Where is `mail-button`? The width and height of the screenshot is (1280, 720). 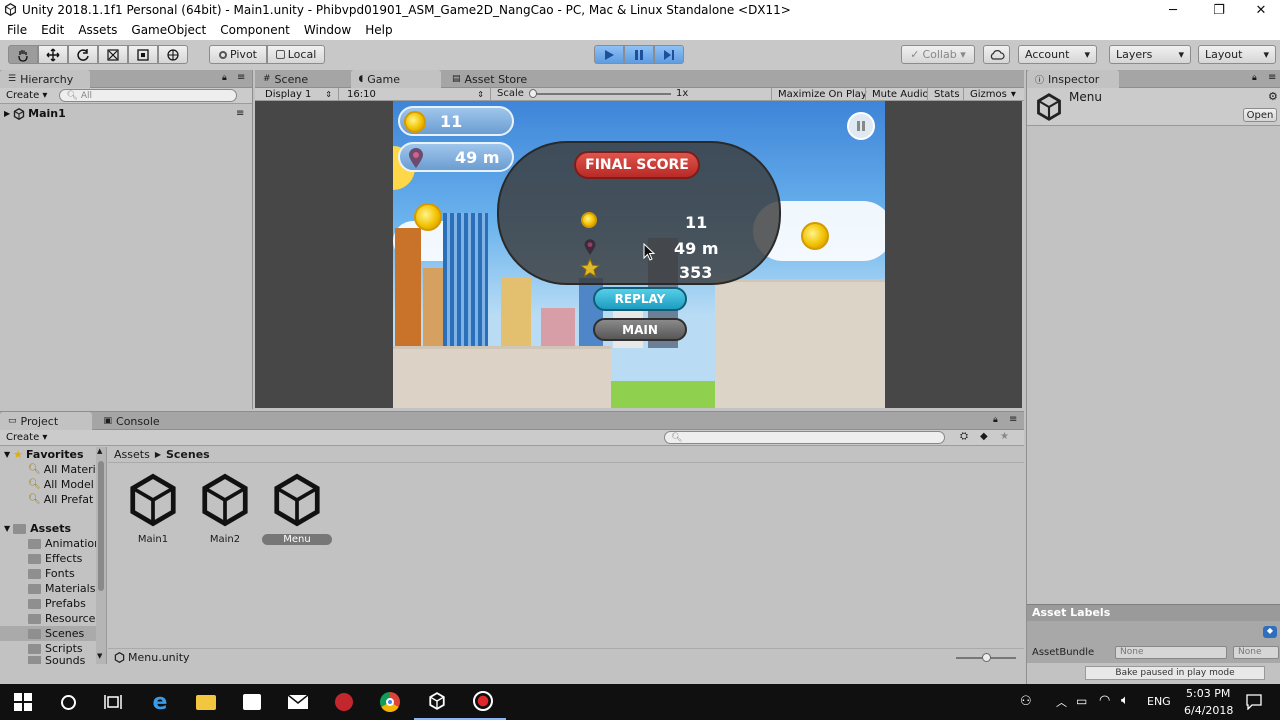 mail-button is located at coordinates (298, 702).